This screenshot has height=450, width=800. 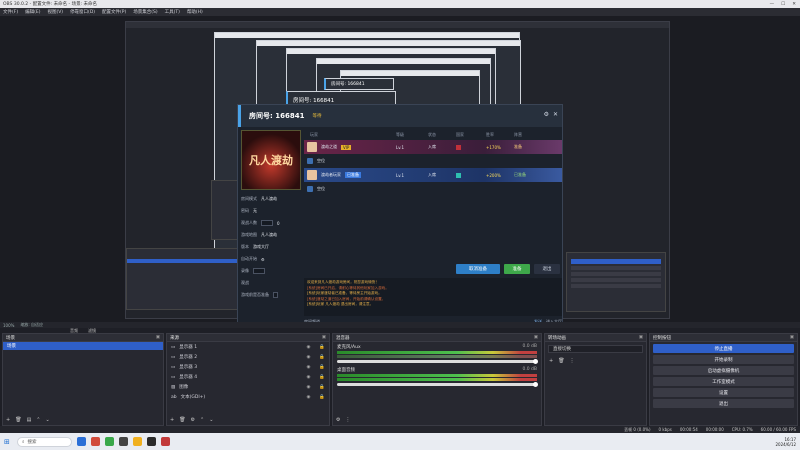 What do you see at coordinates (723, 348) in the screenshot?
I see `stop-streaming-button: 停止直播` at bounding box center [723, 348].